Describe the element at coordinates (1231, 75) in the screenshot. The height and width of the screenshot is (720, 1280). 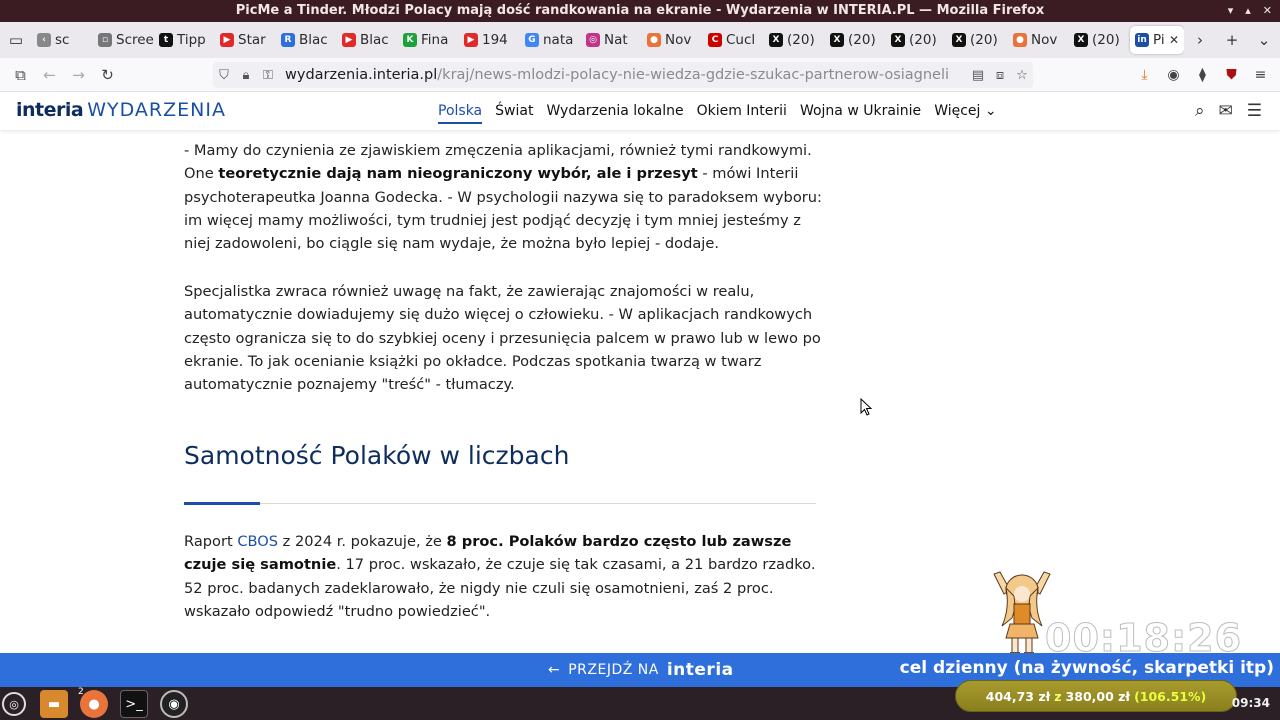
I see `ublock-icon: ⛊` at that location.